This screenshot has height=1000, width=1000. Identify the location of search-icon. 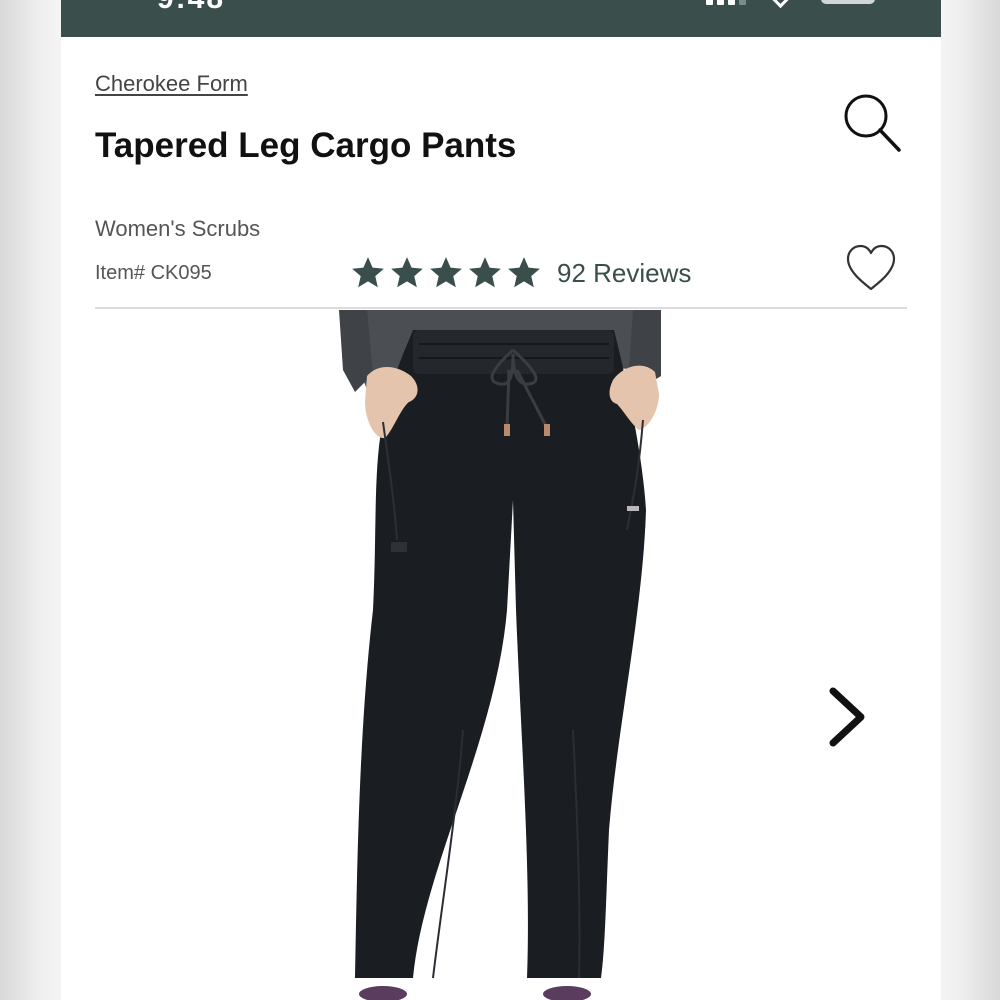
(872, 123).